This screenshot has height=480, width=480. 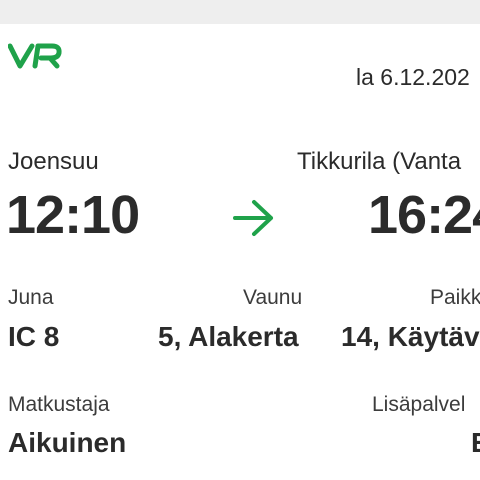 I want to click on arrival-station: Tikkurila (Vanta, so click(x=379, y=161).